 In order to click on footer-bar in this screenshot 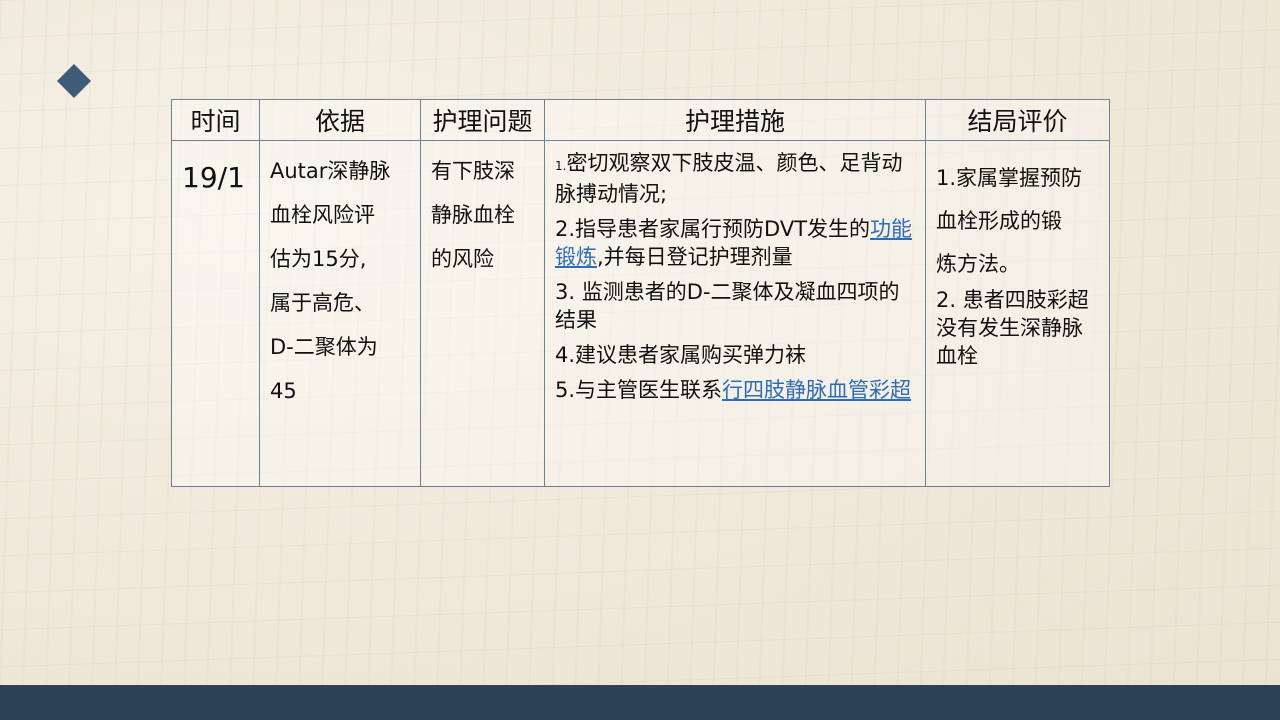, I will do `click(640, 702)`.